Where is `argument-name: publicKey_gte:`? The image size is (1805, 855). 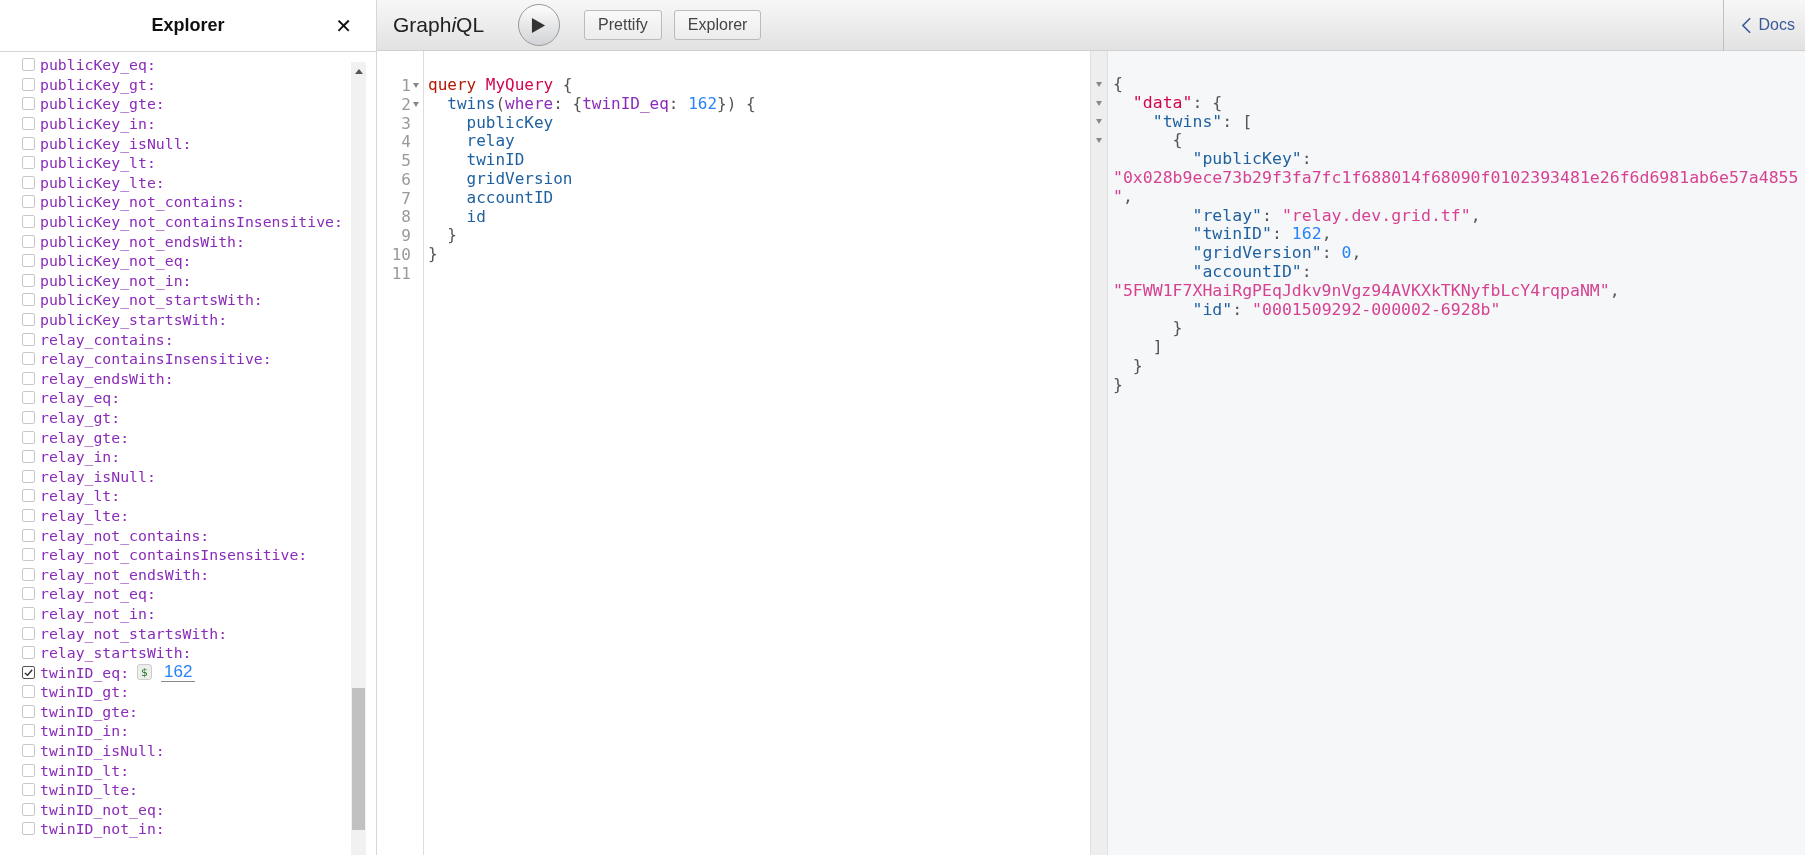
argument-name: publicKey_gte: is located at coordinates (102, 104).